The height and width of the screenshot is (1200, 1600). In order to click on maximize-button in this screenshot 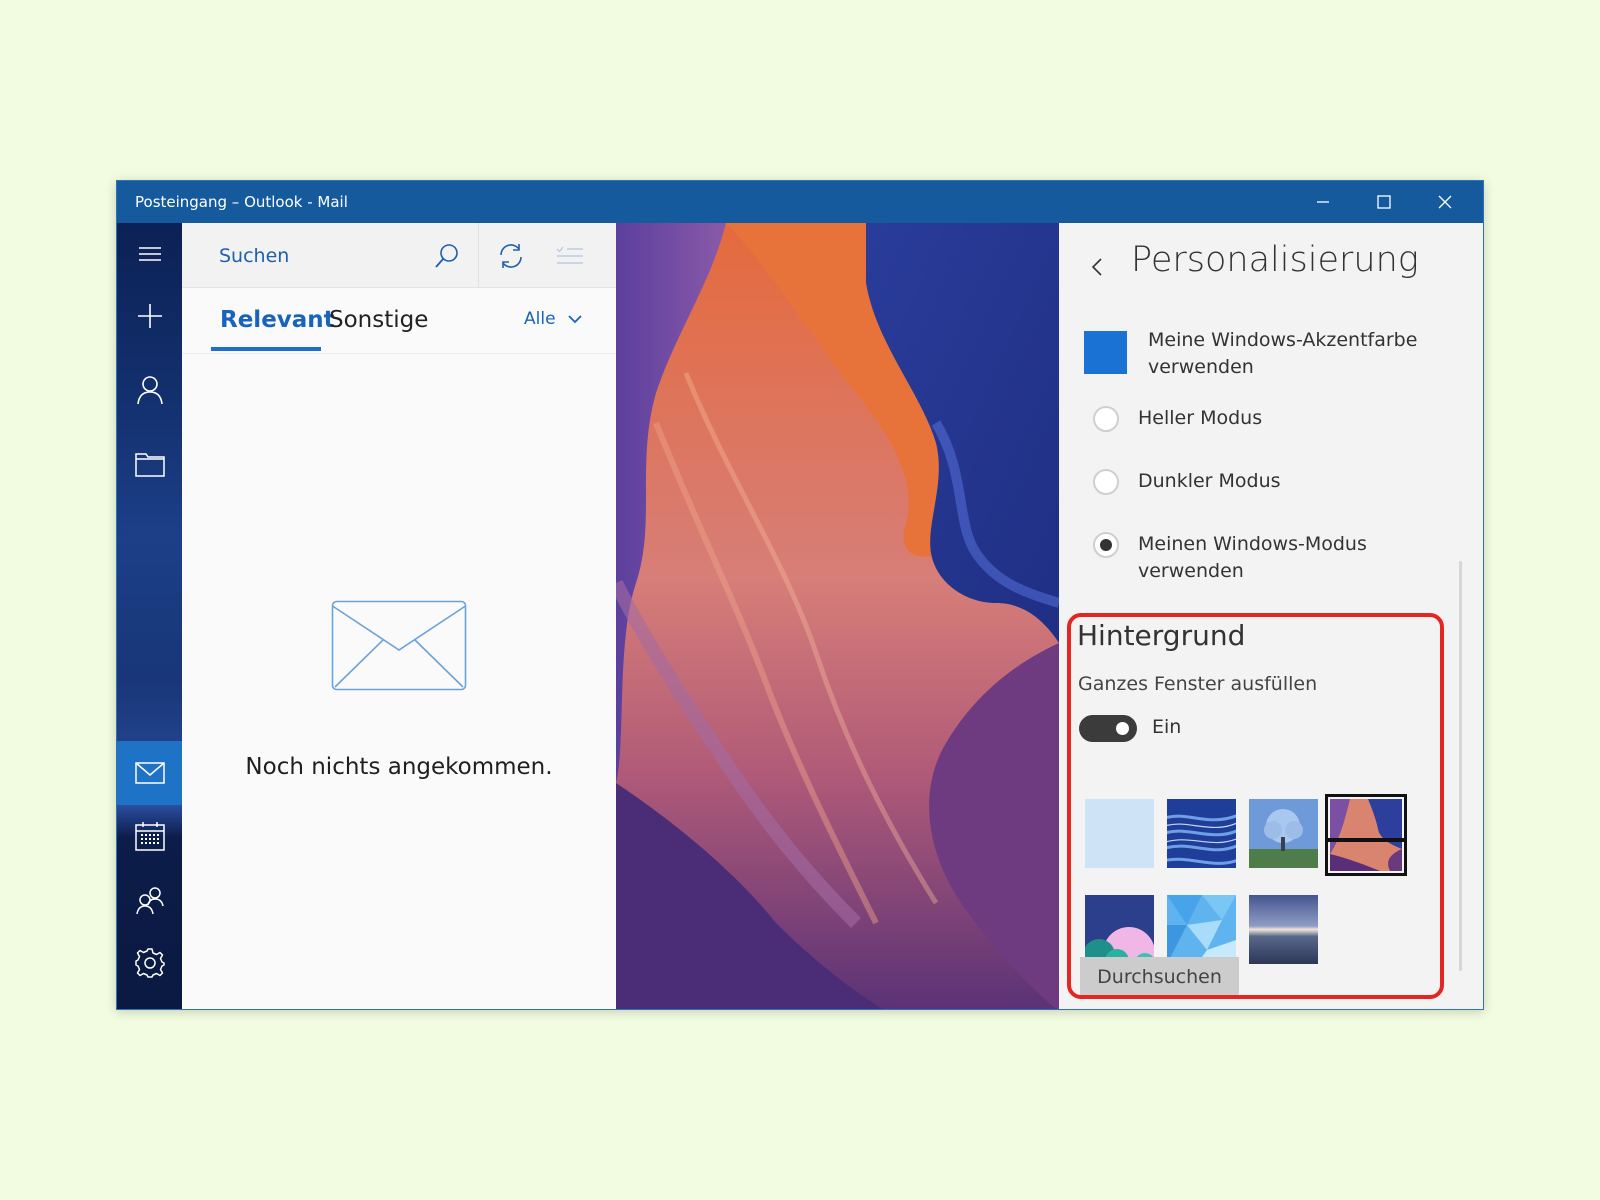, I will do `click(1384, 202)`.